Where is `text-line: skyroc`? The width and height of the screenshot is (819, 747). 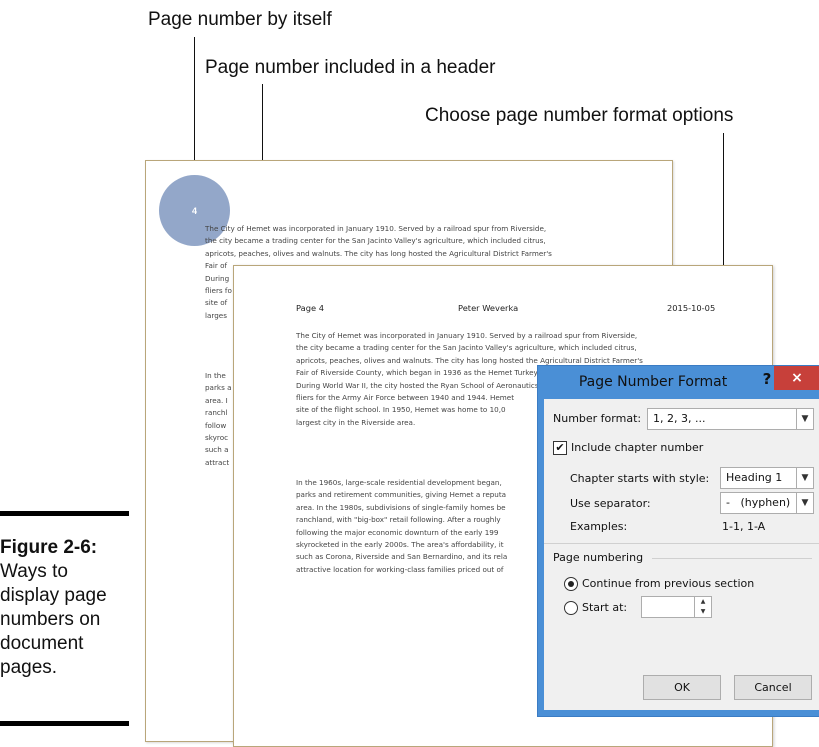
text-line: skyroc is located at coordinates (217, 438).